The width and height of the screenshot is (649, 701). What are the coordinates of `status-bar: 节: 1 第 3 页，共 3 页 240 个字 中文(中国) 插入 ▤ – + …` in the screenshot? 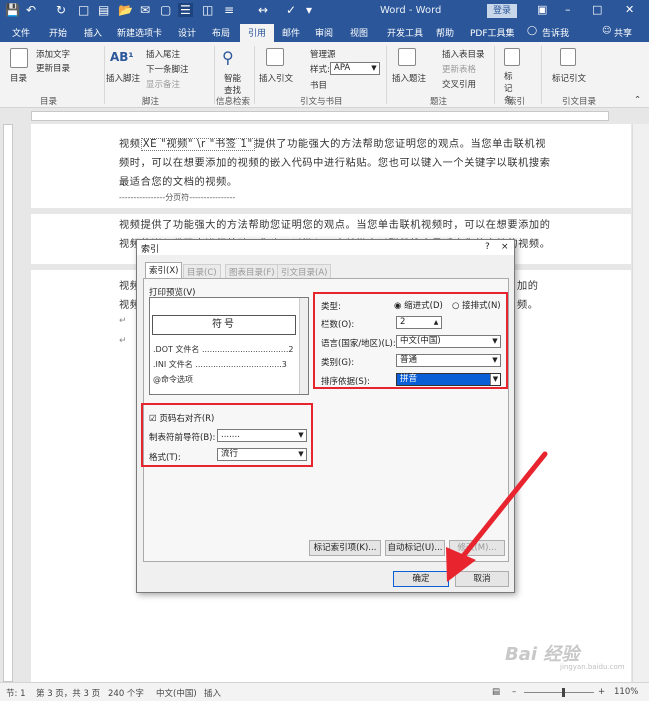 It's located at (324, 691).